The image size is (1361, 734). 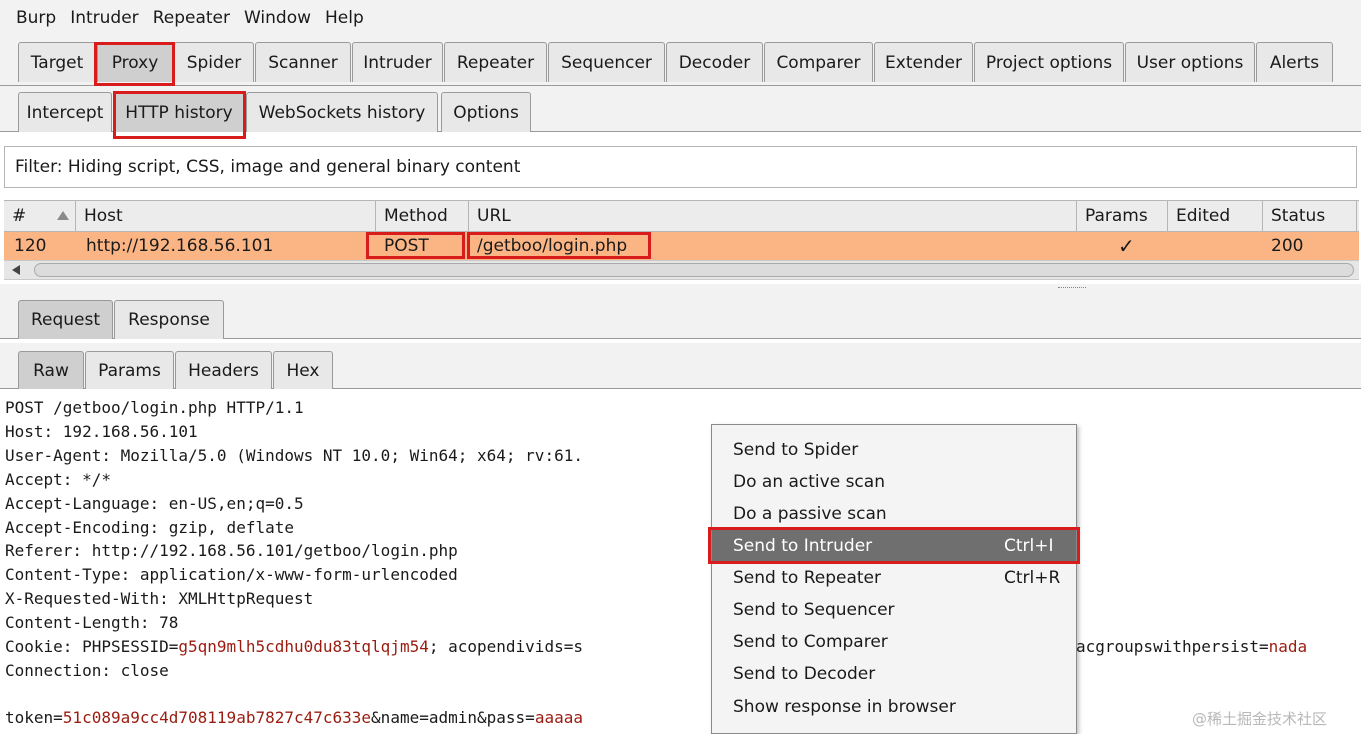 I want to click on col-status: Status, so click(x=1310, y=216).